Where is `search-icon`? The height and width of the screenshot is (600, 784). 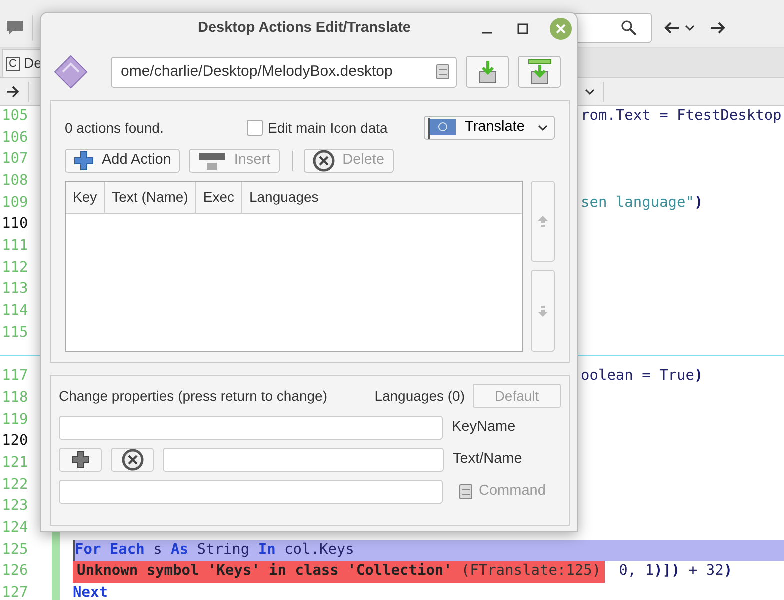
search-icon is located at coordinates (629, 28).